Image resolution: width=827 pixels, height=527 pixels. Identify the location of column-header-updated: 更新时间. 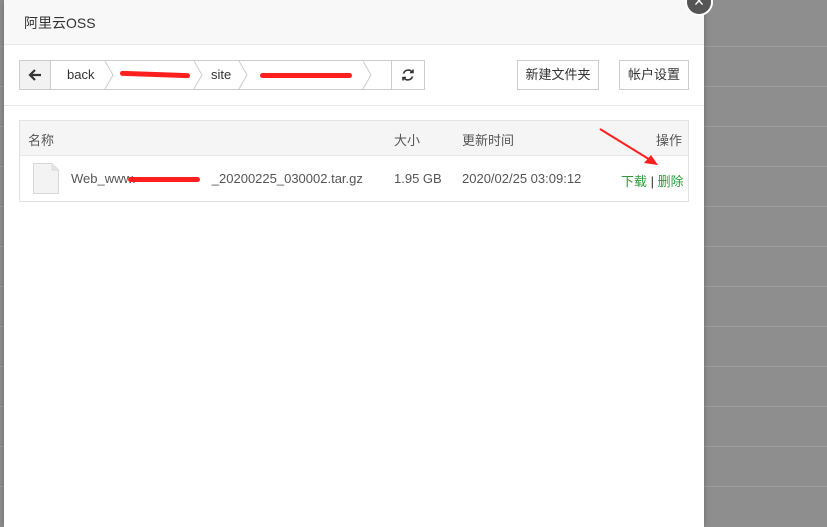
(488, 140).